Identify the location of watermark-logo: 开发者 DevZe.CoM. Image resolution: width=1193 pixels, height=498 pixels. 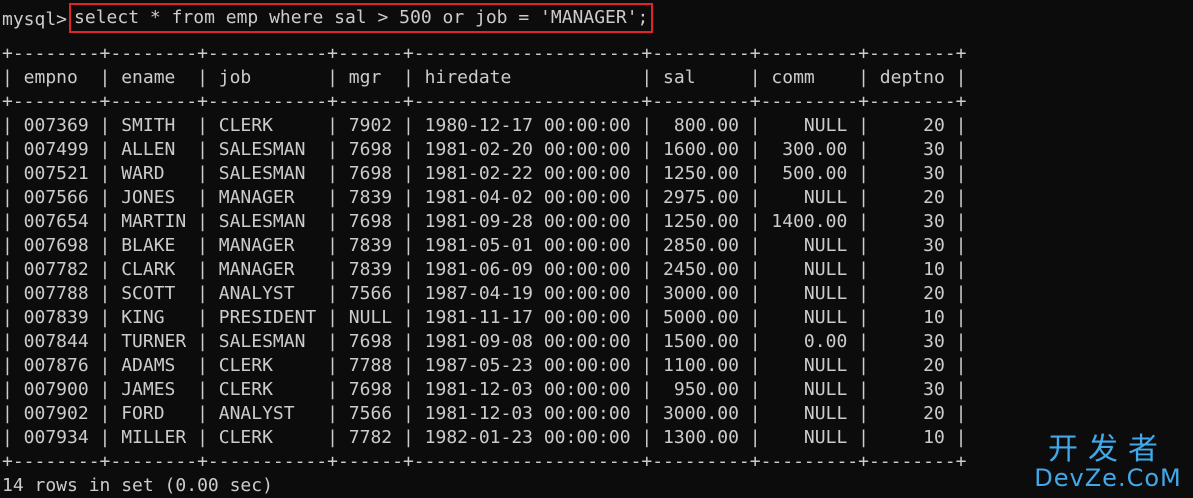
(1108, 462).